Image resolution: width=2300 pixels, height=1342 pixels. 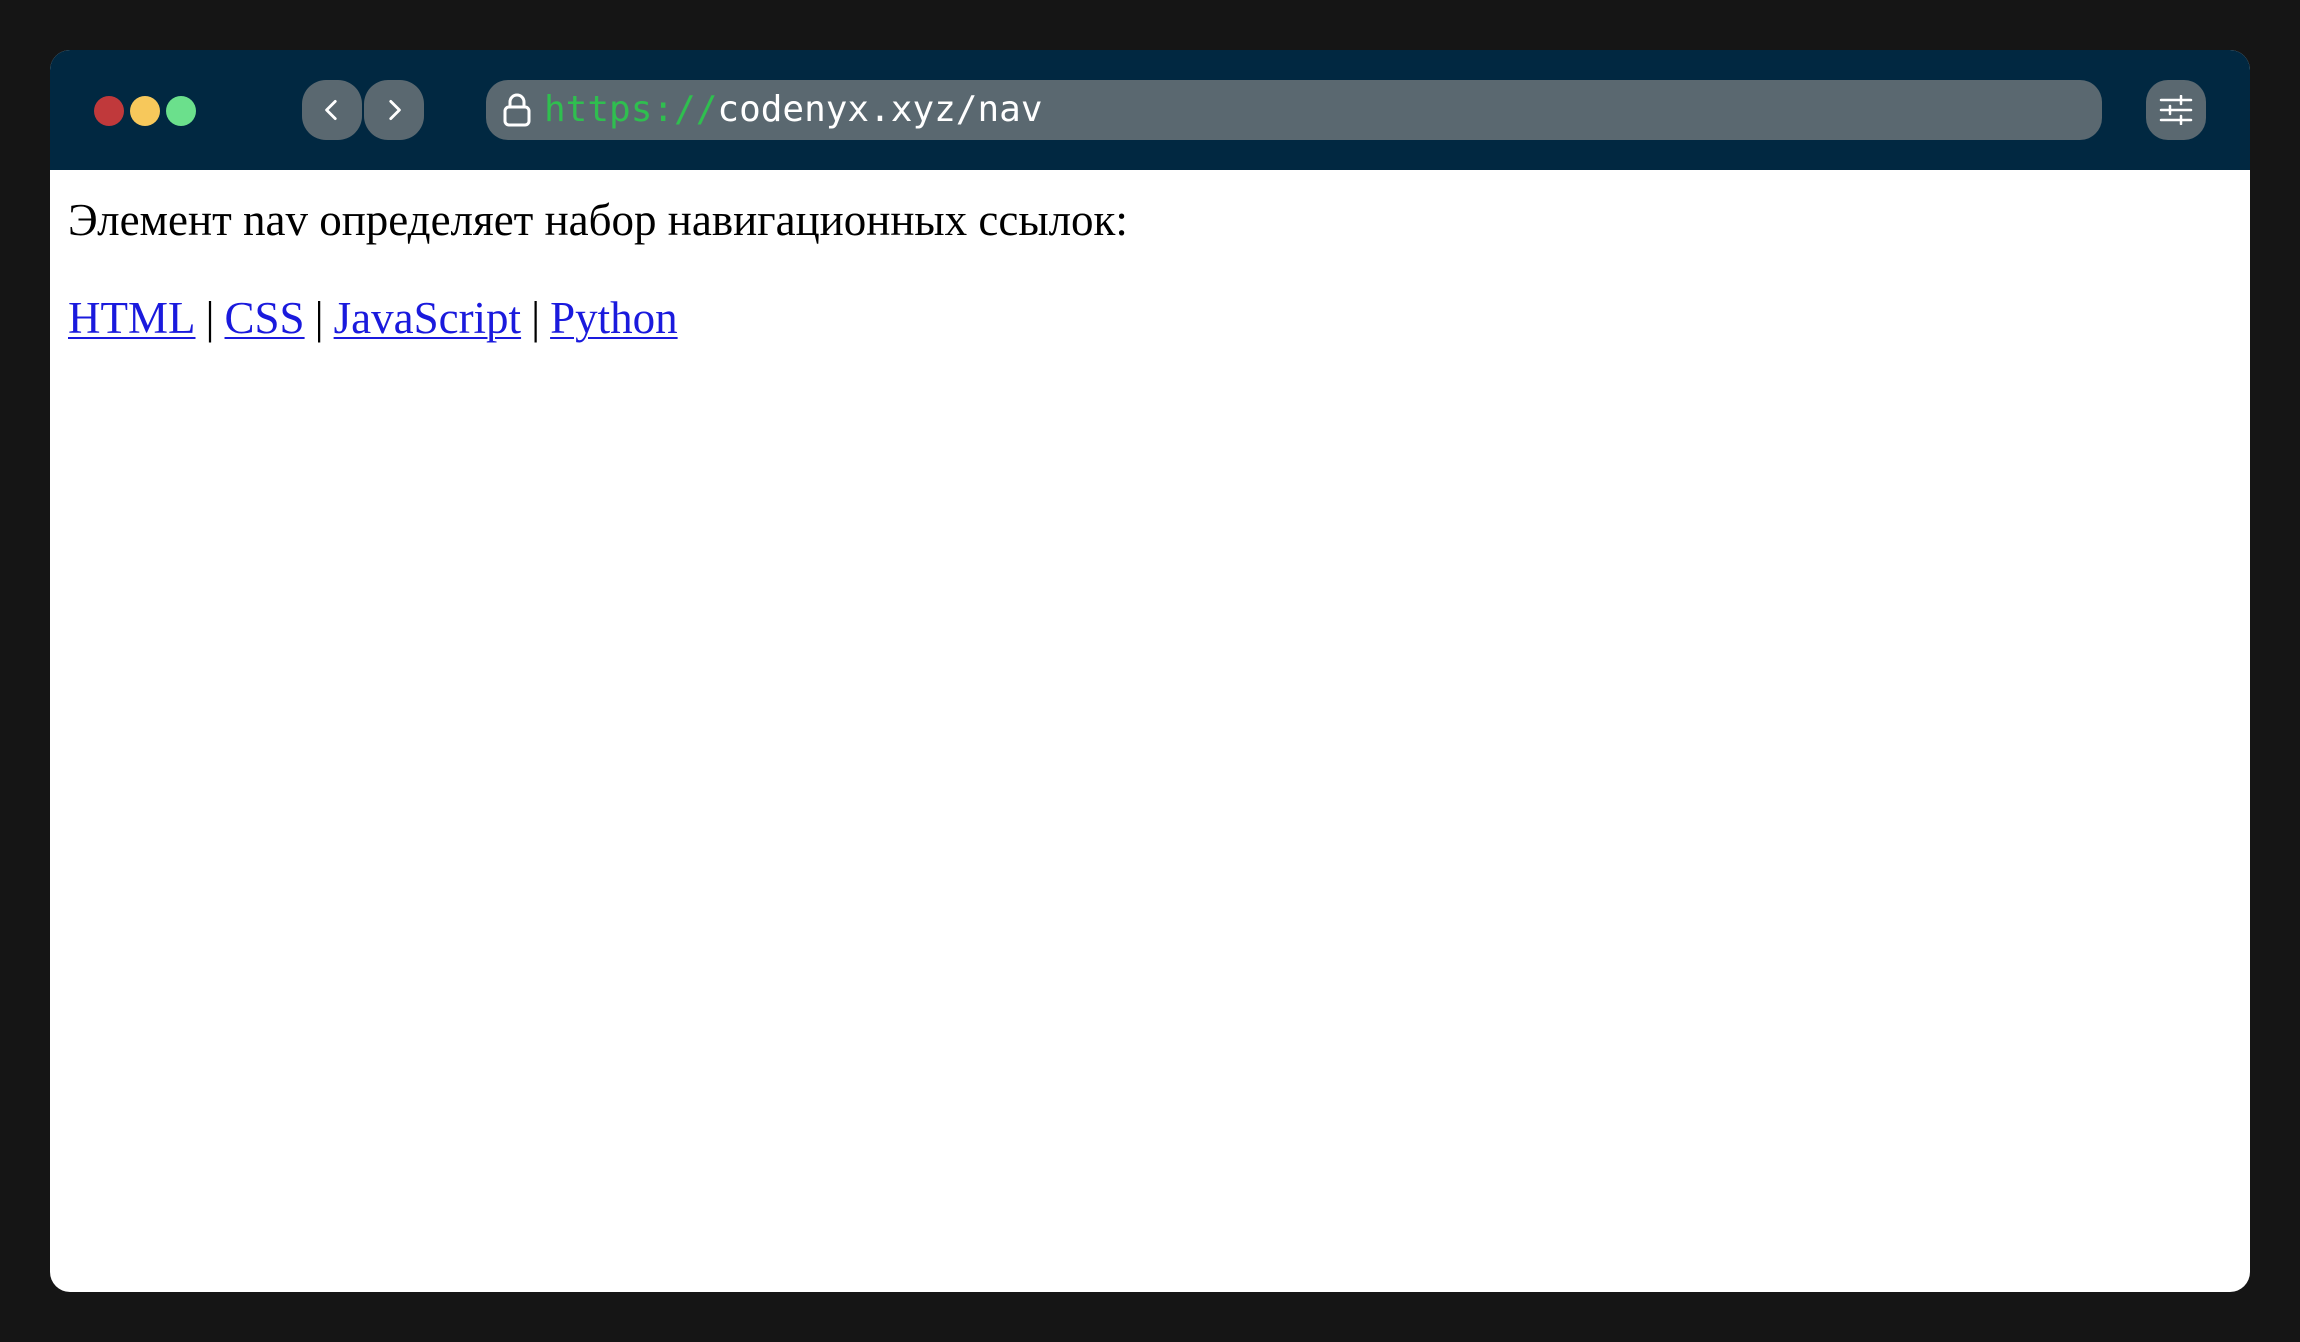 I want to click on lock-icon, so click(x=517, y=110).